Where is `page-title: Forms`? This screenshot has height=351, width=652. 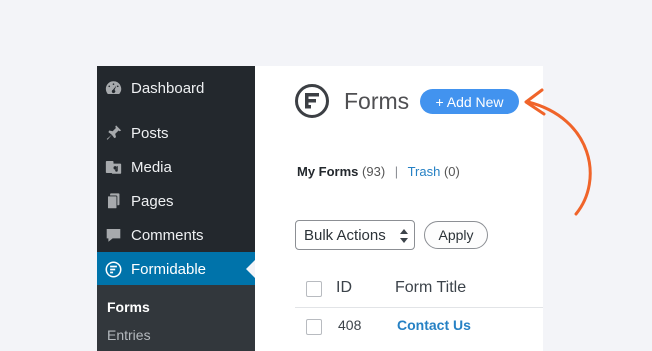
page-title: Forms is located at coordinates (377, 101).